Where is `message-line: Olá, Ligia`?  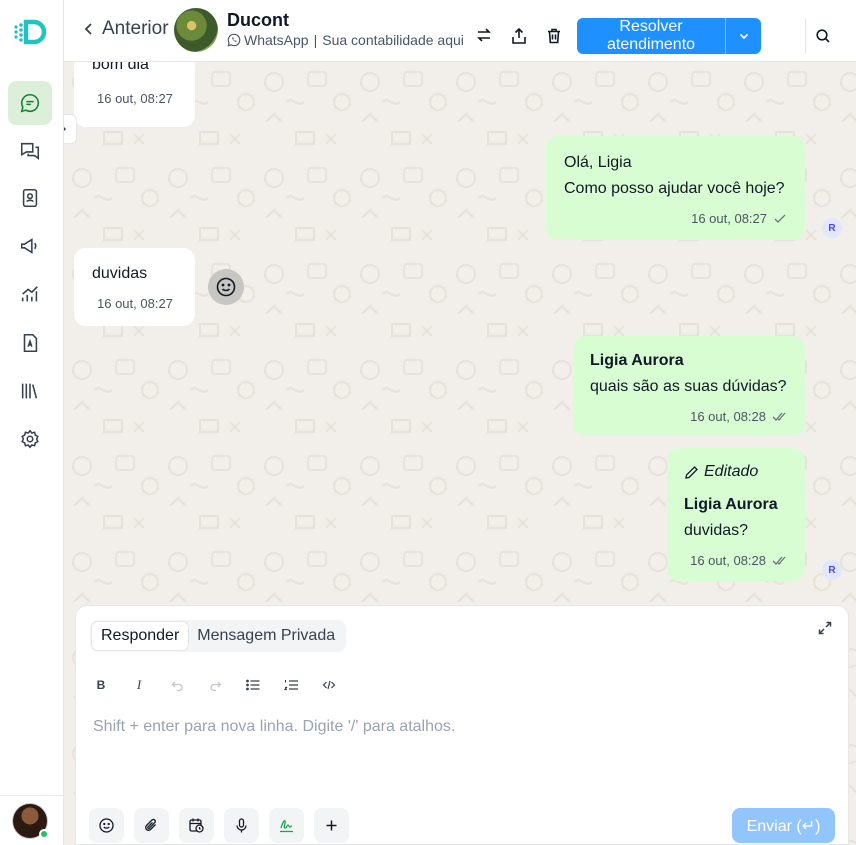 message-line: Olá, Ligia is located at coordinates (598, 162).